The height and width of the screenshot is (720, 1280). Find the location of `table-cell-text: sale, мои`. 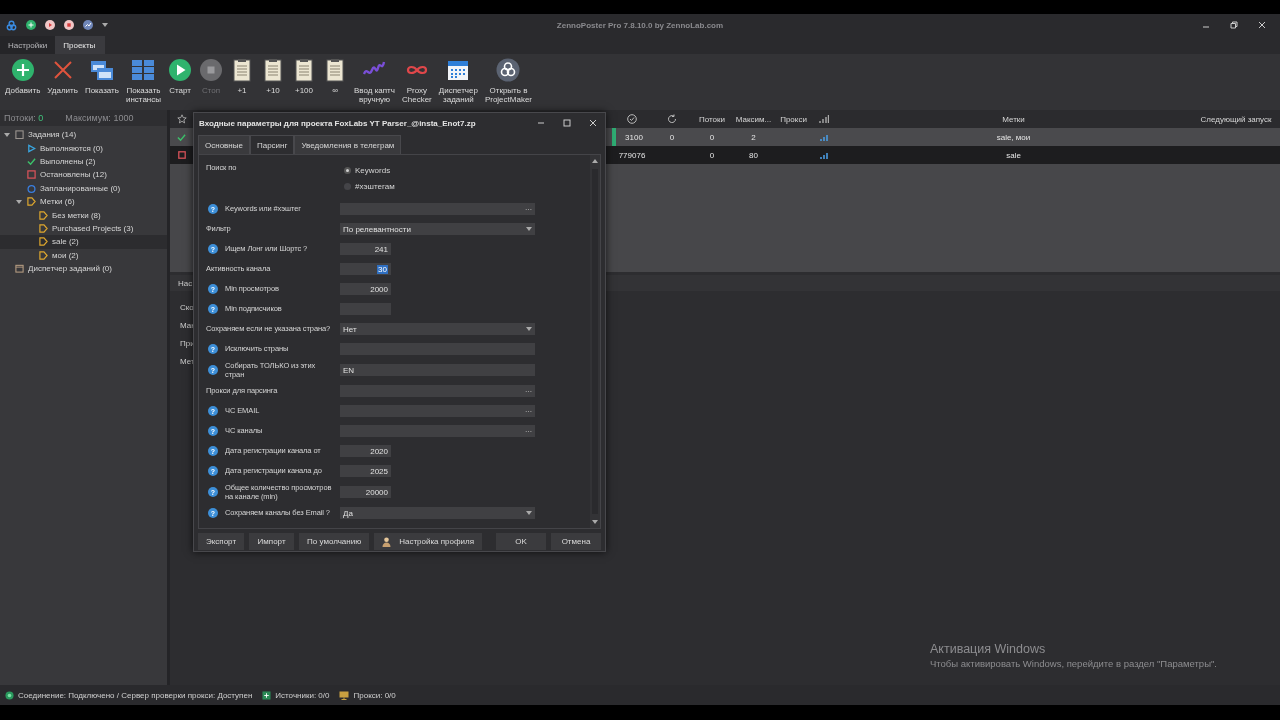

table-cell-text: sale, мои is located at coordinates (1013, 137).